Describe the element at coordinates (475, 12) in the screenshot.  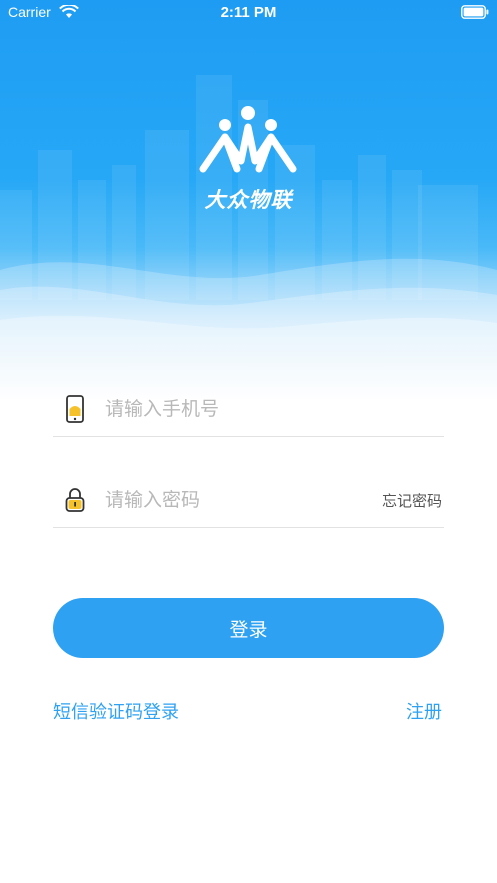
I see `battery-icon` at that location.